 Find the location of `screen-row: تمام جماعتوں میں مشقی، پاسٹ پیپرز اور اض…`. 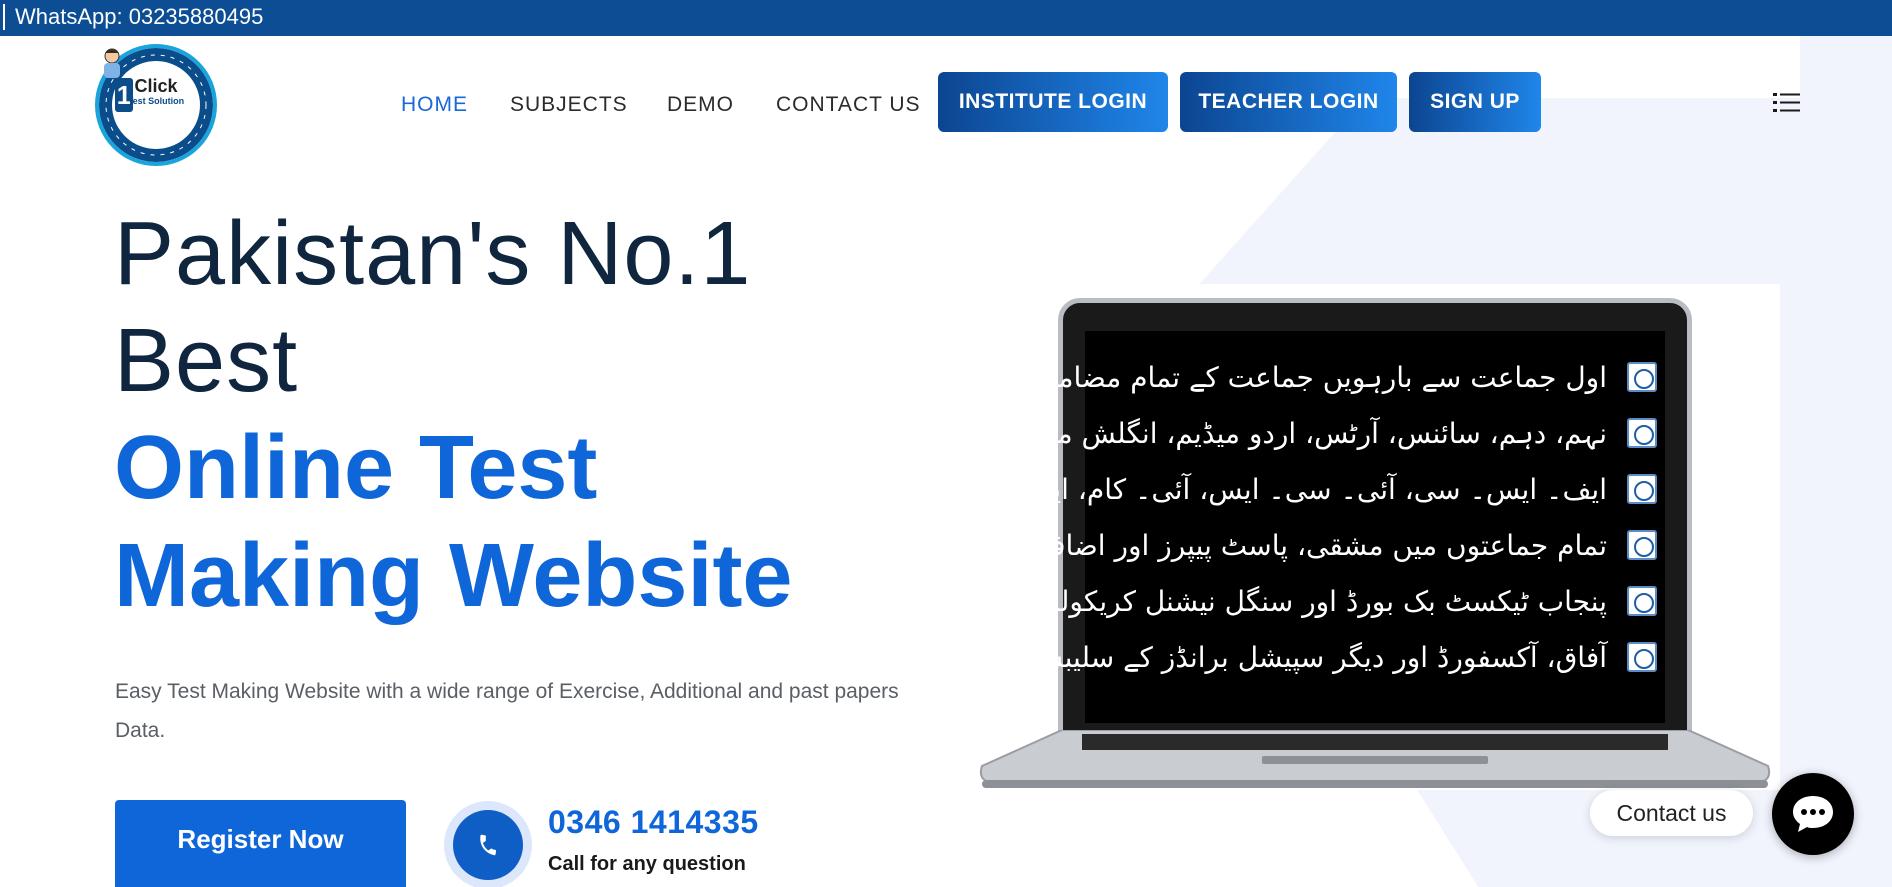

screen-row: تمام جماعتوں میں مشقی، پاسٹ پیپرز اور اض… is located at coordinates (1298, 546).